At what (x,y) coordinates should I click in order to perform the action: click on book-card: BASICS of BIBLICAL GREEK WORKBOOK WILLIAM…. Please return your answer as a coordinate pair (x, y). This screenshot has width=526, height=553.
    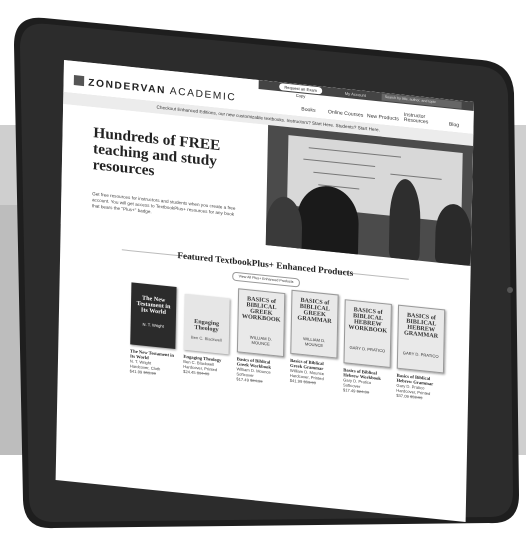
    Looking at the image, I should click on (261, 337).